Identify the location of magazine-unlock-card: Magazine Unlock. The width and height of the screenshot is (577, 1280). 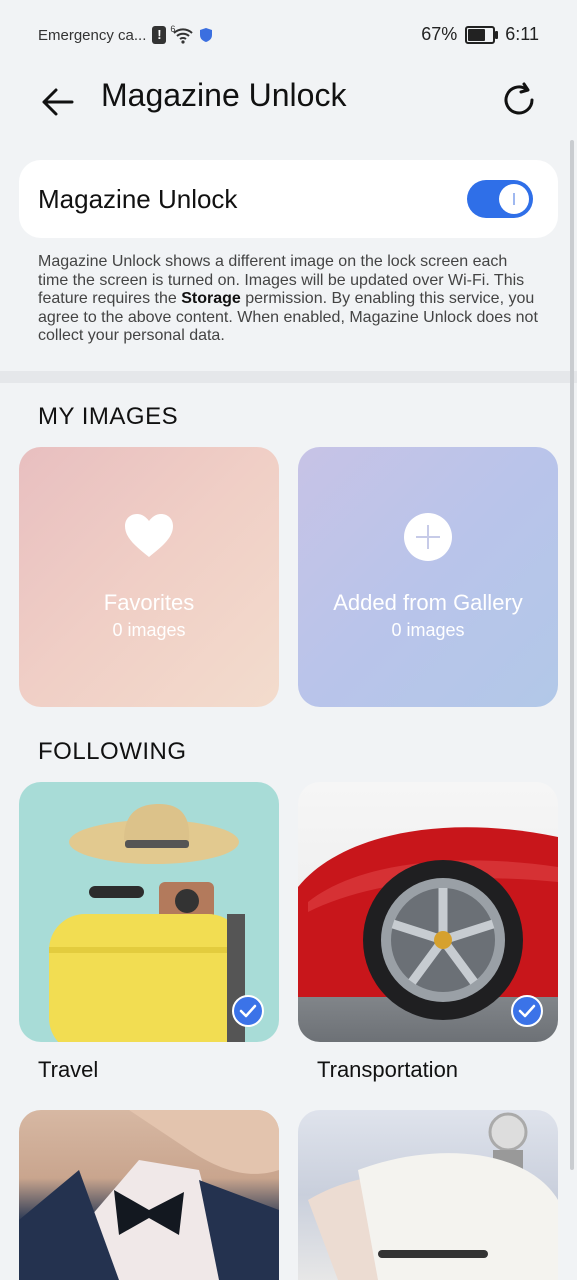
(288, 199).